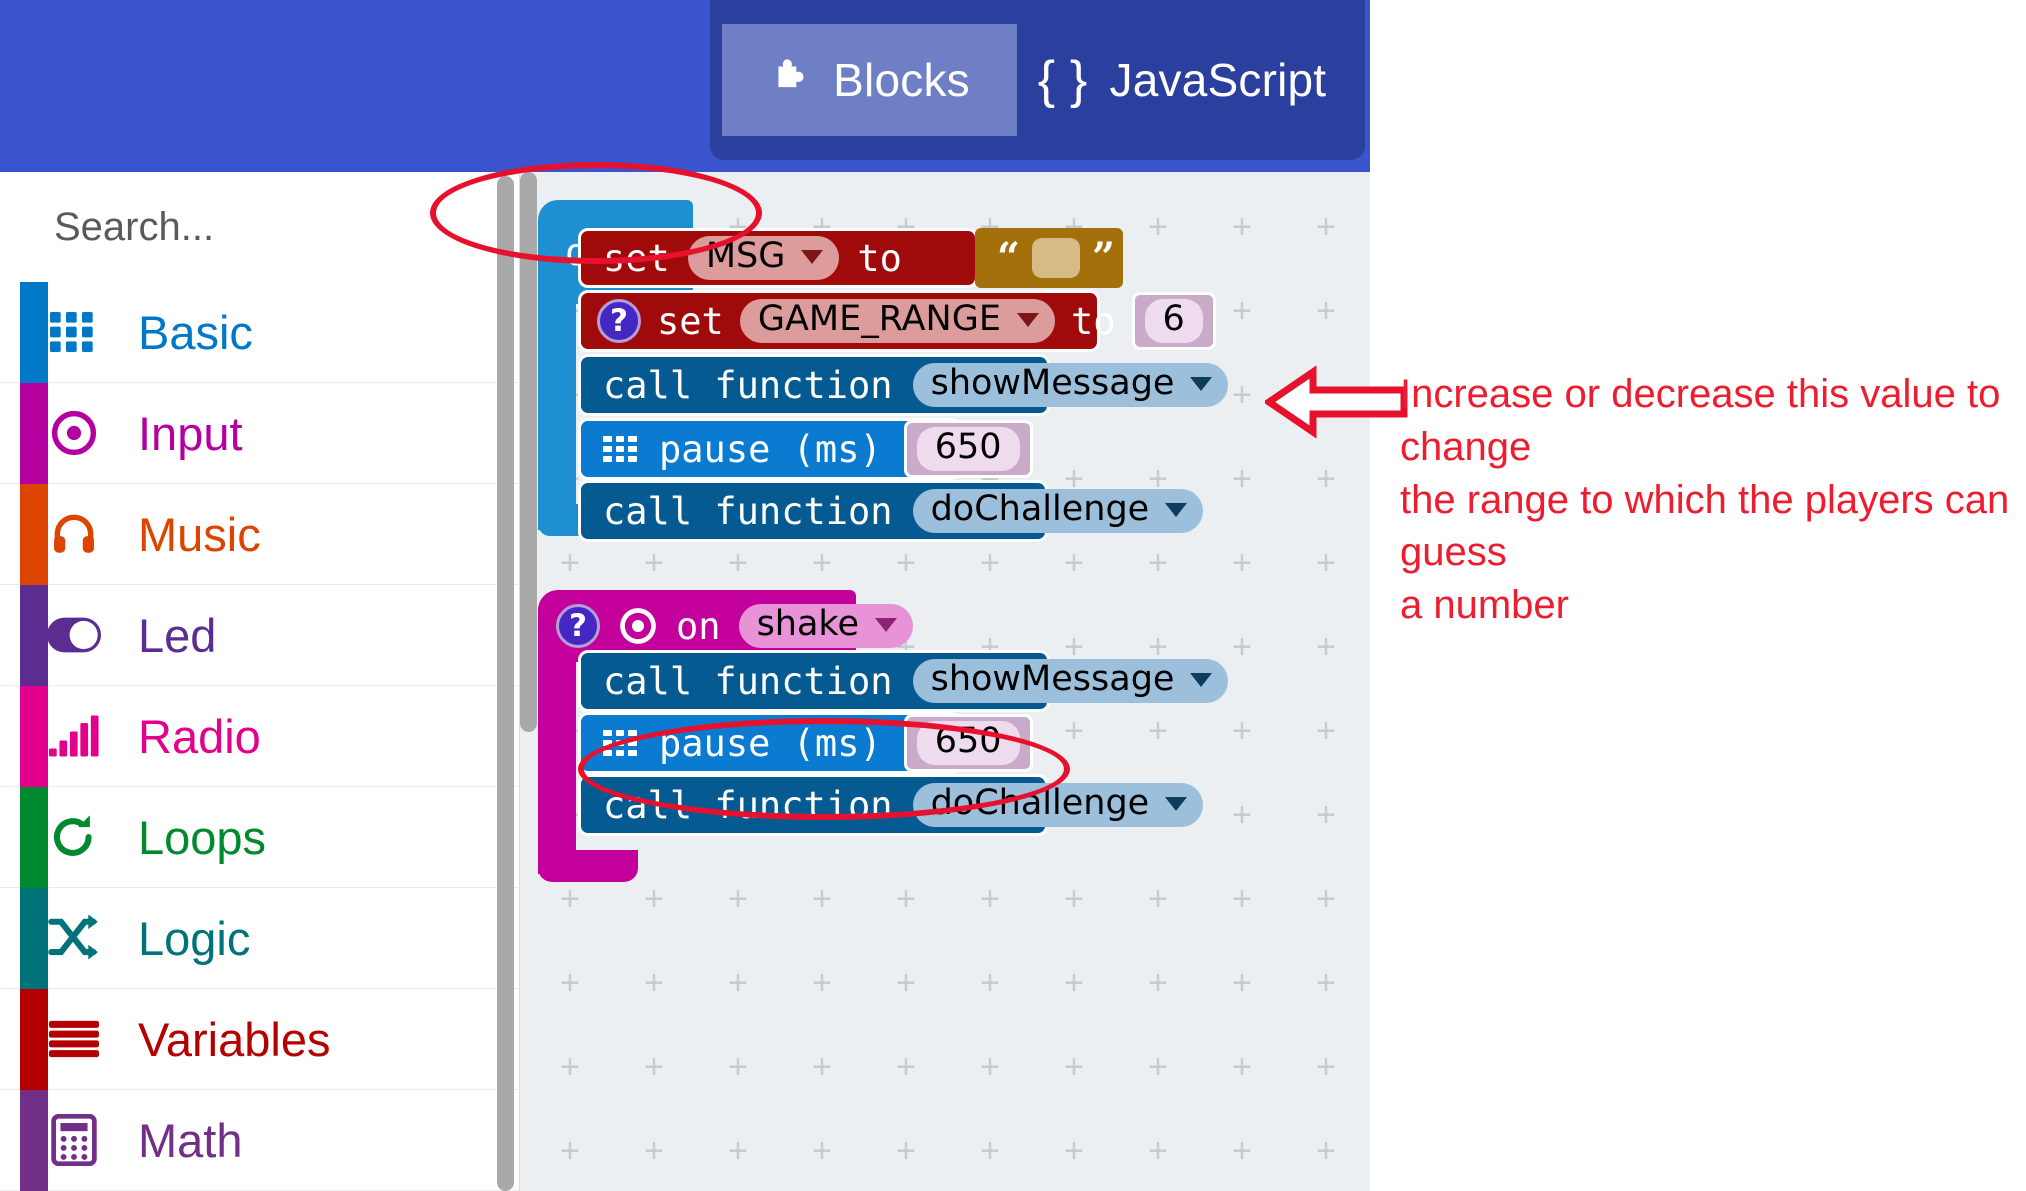 The height and width of the screenshot is (1191, 2026). What do you see at coordinates (770, 449) in the screenshot?
I see `pause-keyword: pause (ms)` at bounding box center [770, 449].